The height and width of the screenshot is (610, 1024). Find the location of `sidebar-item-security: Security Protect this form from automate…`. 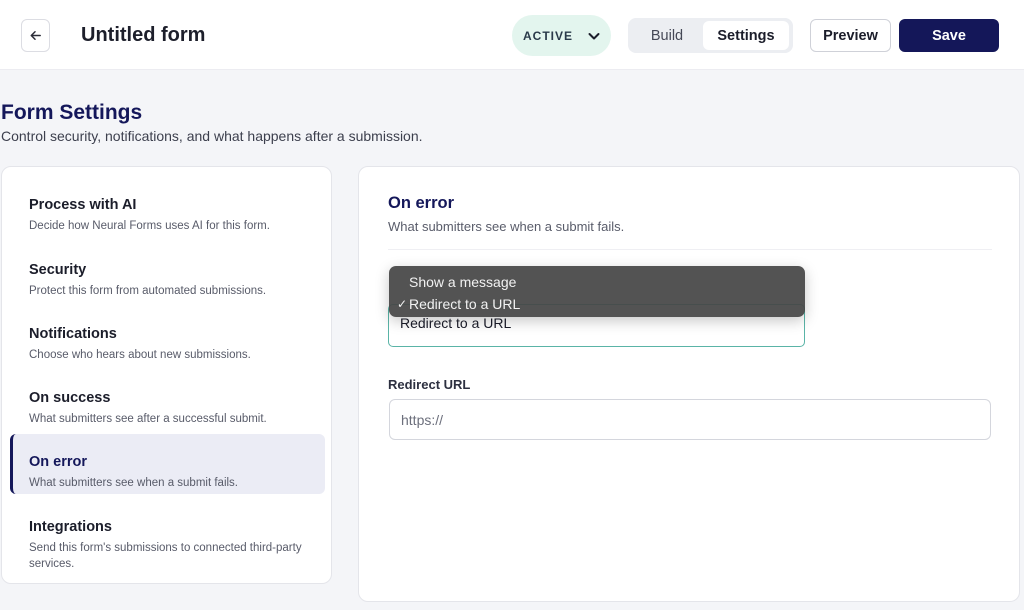

sidebar-item-security: Security Protect this form from automate… is located at coordinates (167, 272).